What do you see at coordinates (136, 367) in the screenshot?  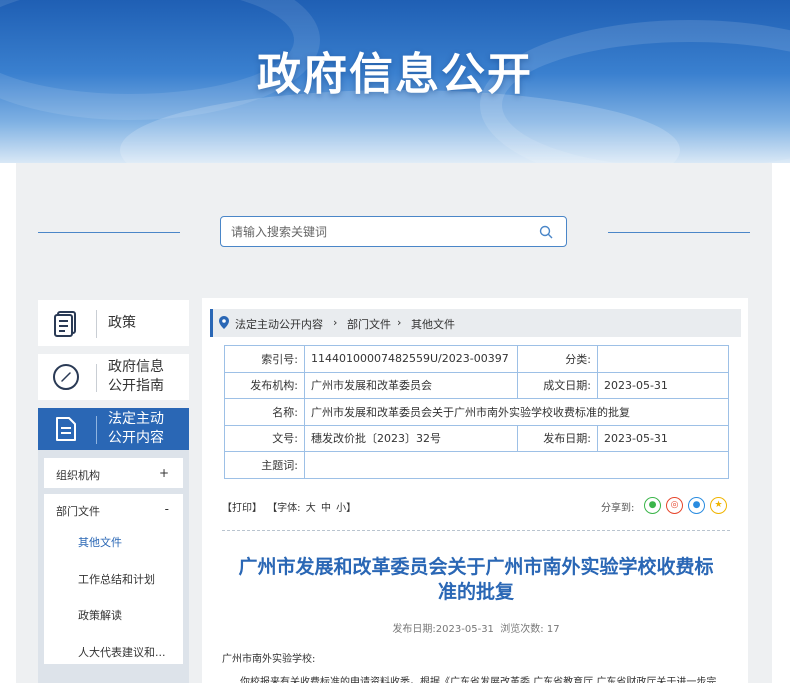 I see `sidebar-item-label: 政府信息` at bounding box center [136, 367].